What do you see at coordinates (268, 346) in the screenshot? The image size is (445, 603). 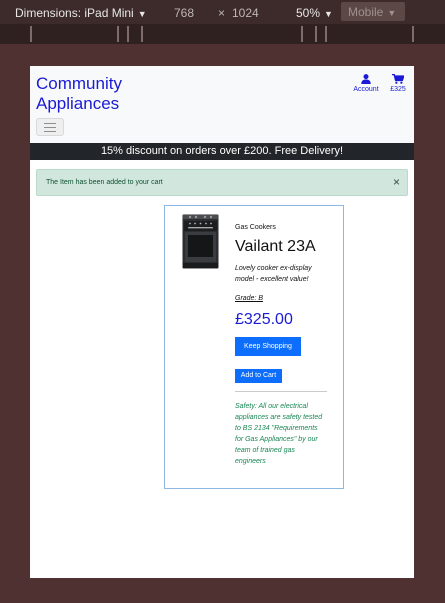 I see `keep-shopping-button: Keep Shopping` at bounding box center [268, 346].